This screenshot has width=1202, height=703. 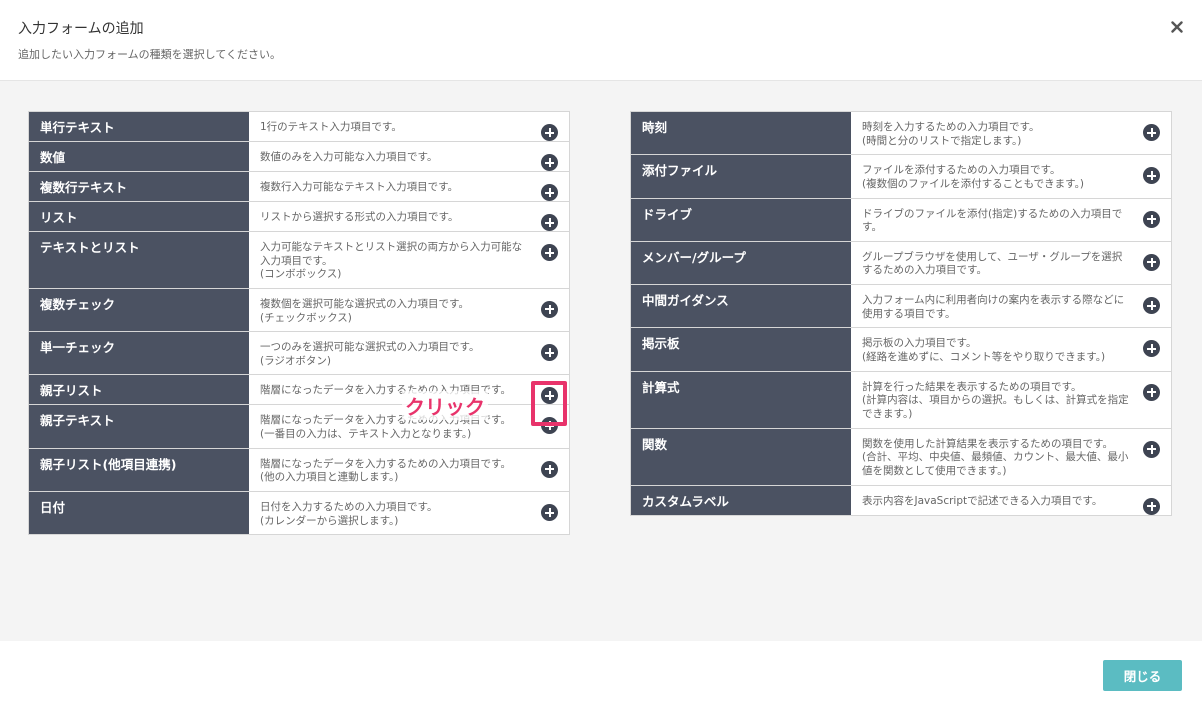 I want to click on form-type-description: 数値のみを入力可能な入力項目です。, so click(x=349, y=157).